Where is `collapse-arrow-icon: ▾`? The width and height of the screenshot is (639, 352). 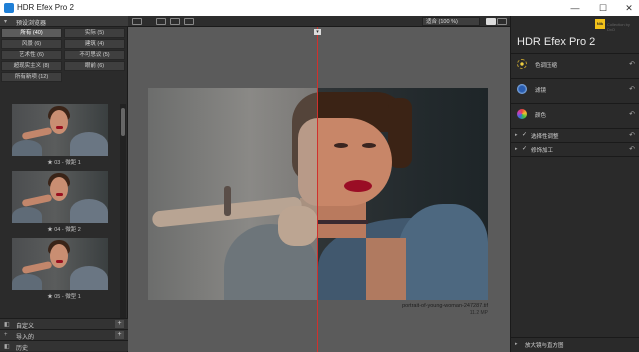 collapse-arrow-icon: ▾ is located at coordinates (6, 22).